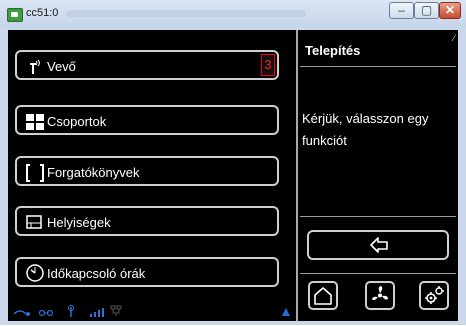  I want to click on receiver-icon, so click(34, 66).